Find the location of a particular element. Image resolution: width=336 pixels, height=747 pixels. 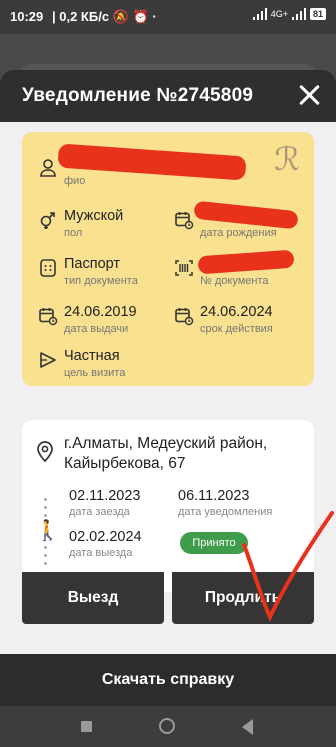

issue-date-label: дата выдачи is located at coordinates (96, 329).